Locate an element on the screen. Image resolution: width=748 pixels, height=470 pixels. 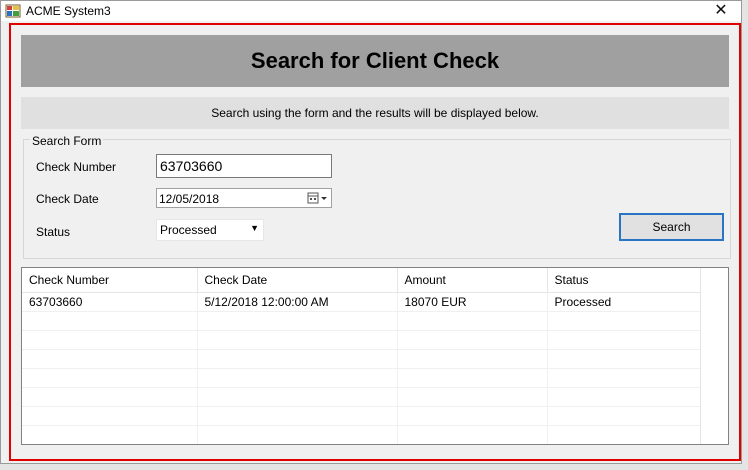
results-header-row: Check Number Check Date Amount Status is located at coordinates (361, 280).